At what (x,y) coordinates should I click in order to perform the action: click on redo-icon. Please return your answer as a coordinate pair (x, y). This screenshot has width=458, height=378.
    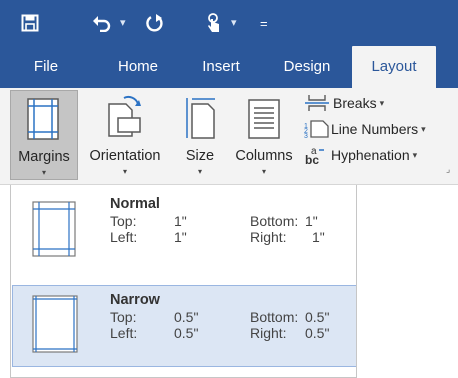
    Looking at the image, I should click on (155, 23).